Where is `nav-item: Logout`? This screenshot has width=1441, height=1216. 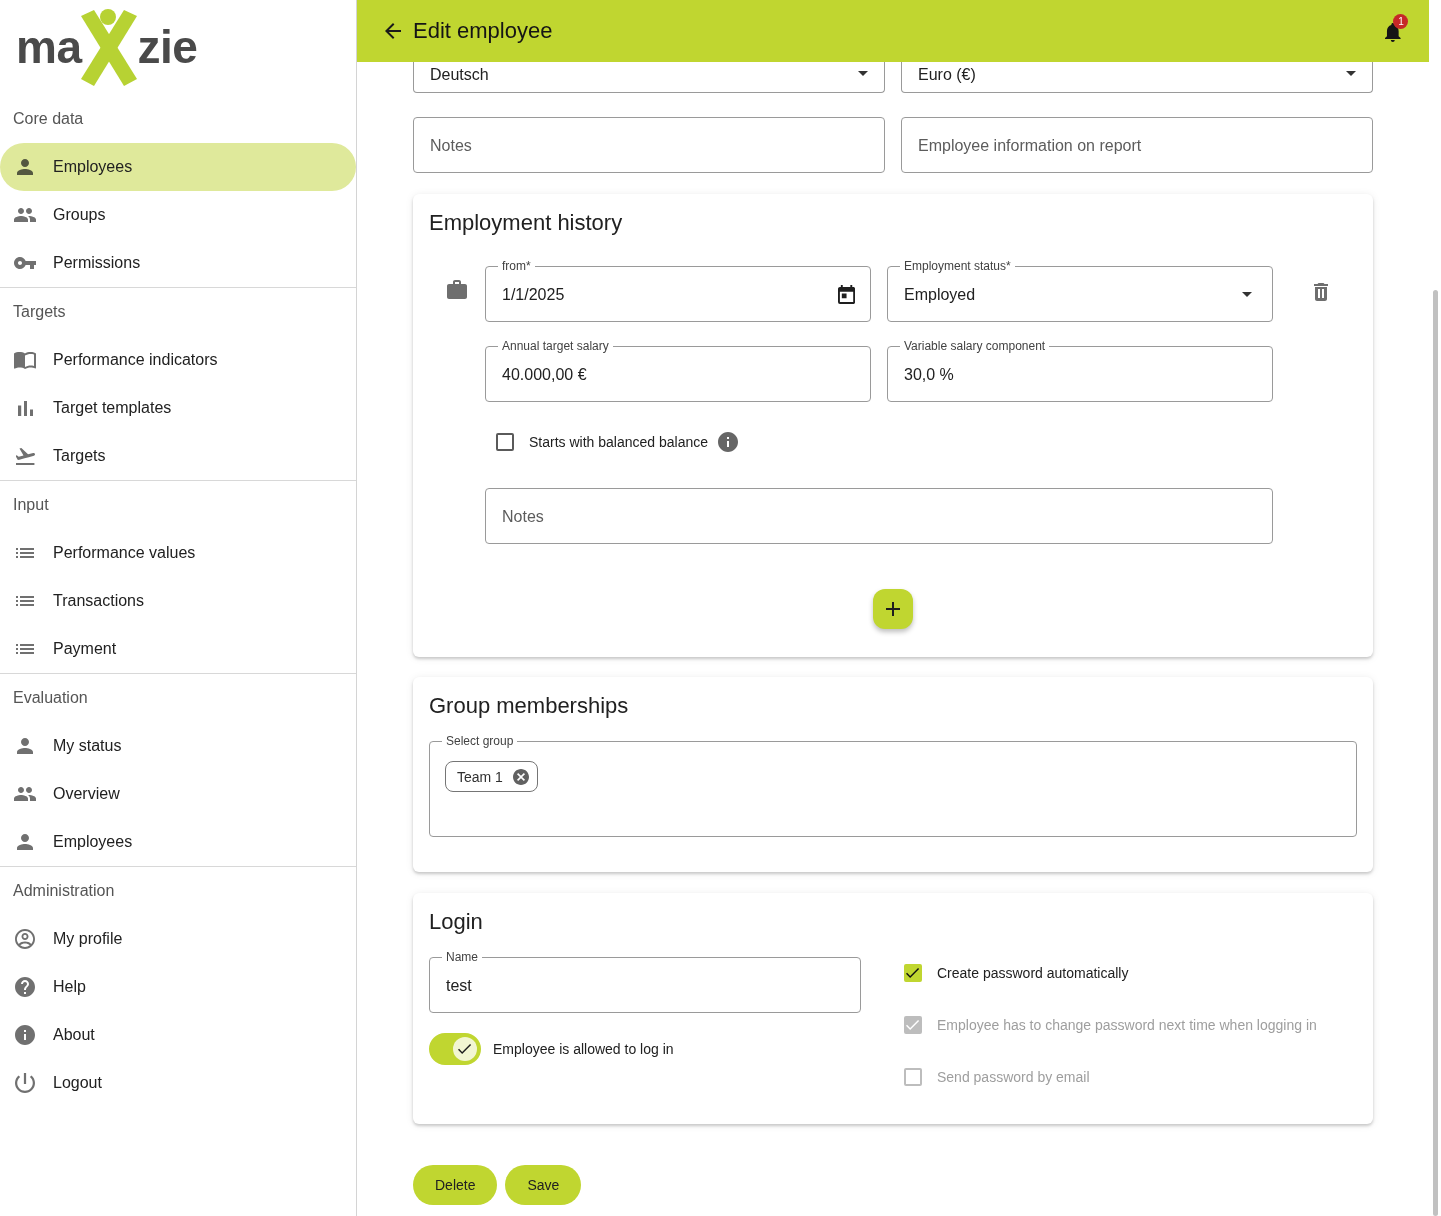 nav-item: Logout is located at coordinates (178, 1083).